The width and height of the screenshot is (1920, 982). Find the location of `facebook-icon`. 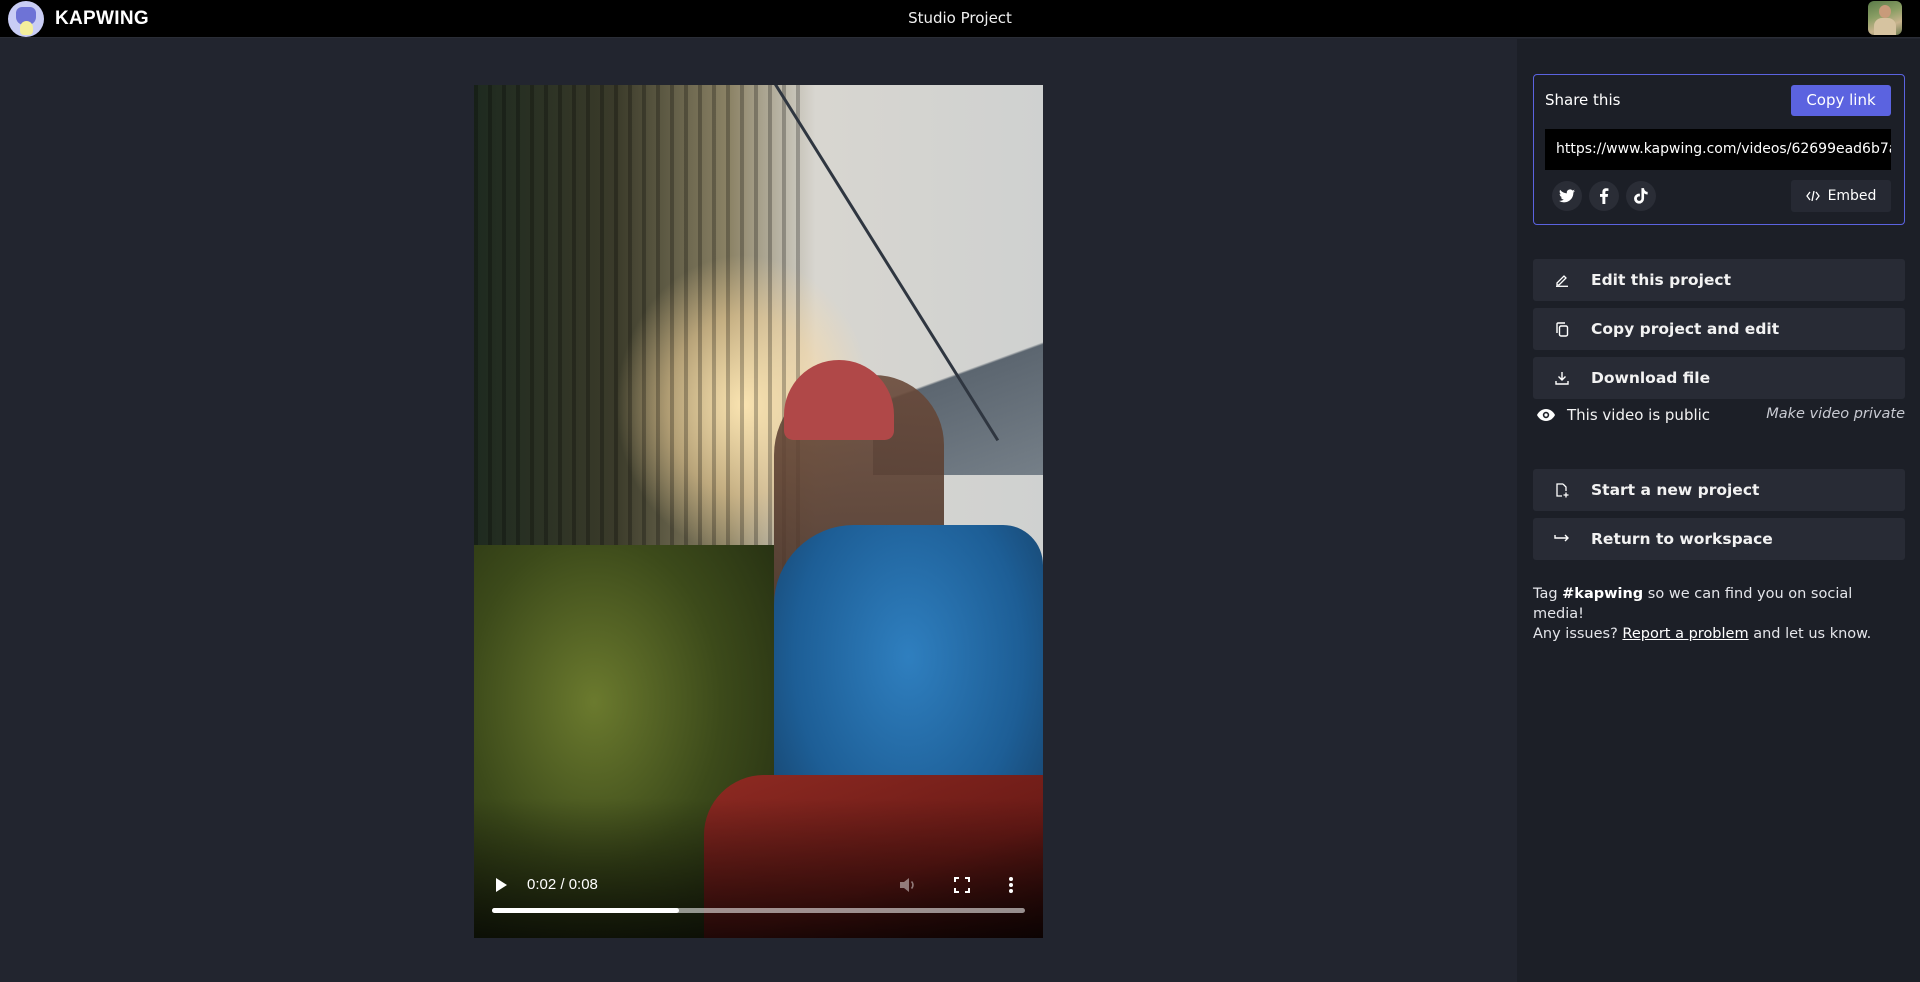

facebook-icon is located at coordinates (1604, 196).